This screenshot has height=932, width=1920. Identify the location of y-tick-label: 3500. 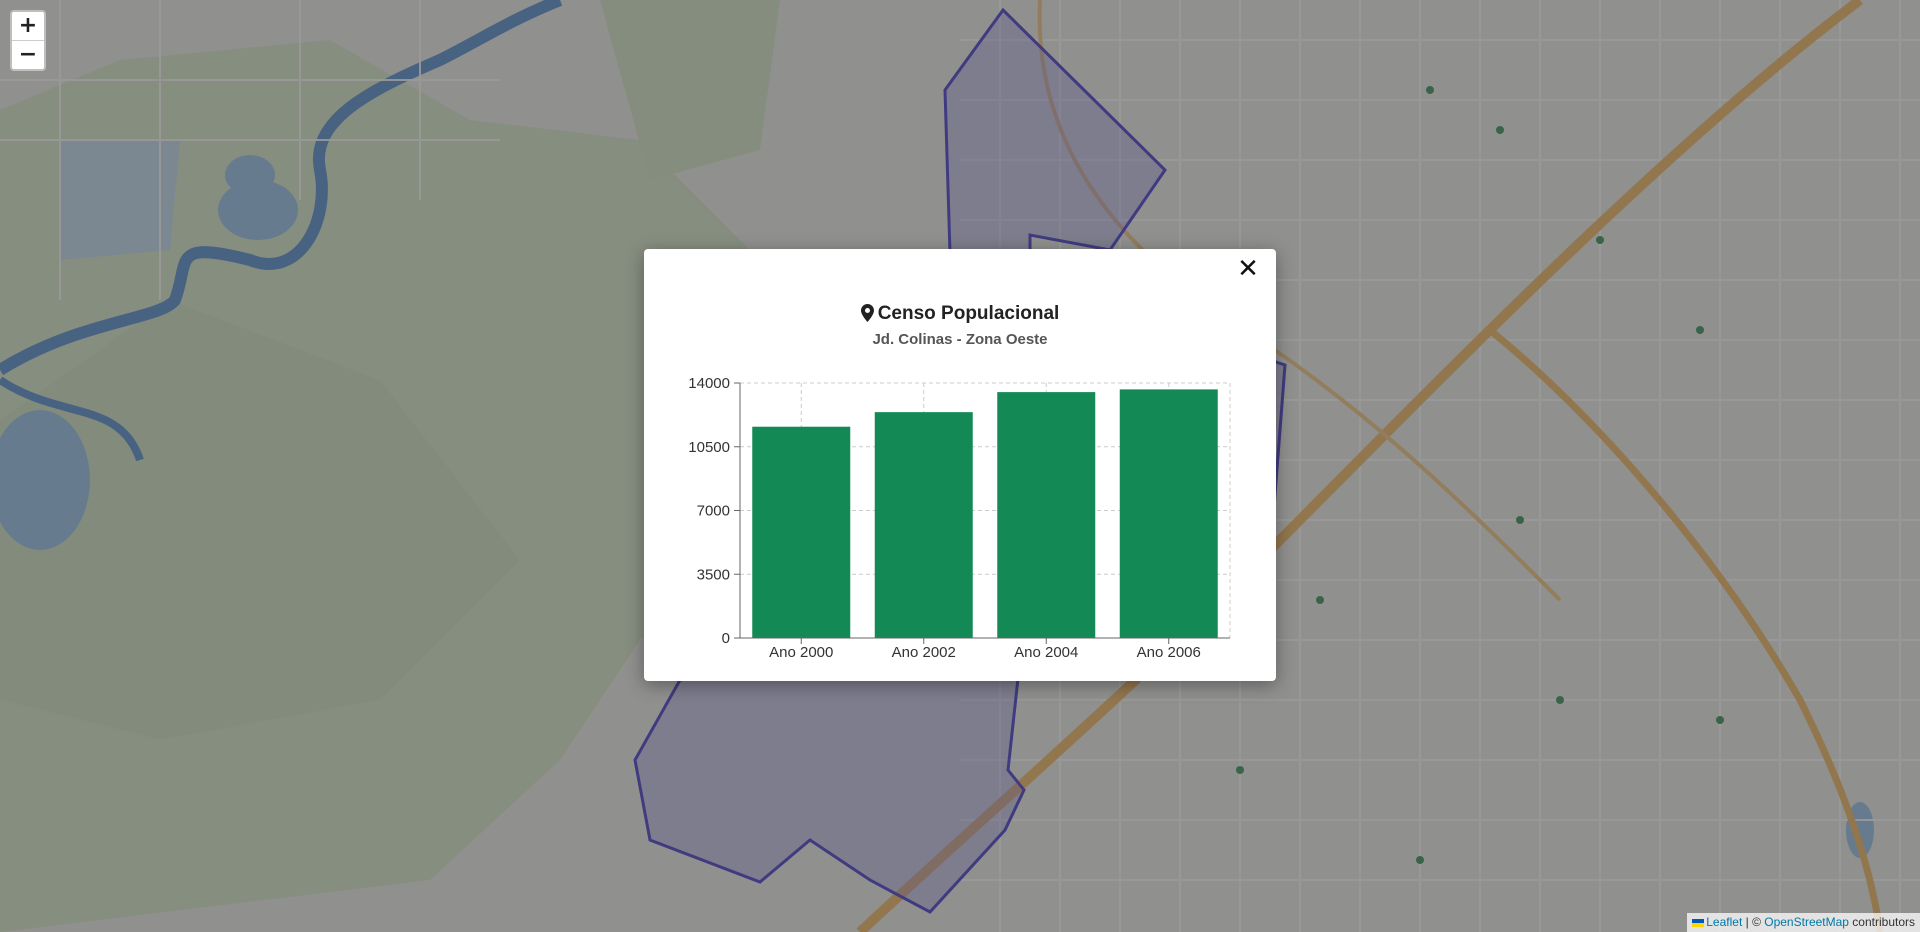
(713, 574).